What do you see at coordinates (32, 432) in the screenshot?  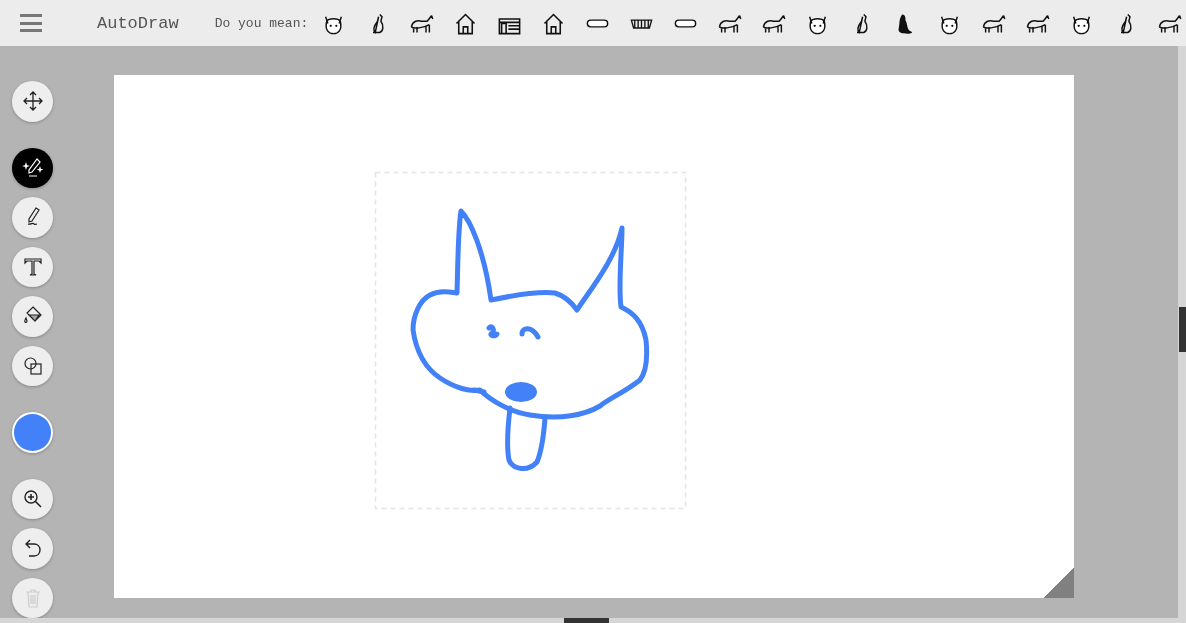 I see `color-swatch` at bounding box center [32, 432].